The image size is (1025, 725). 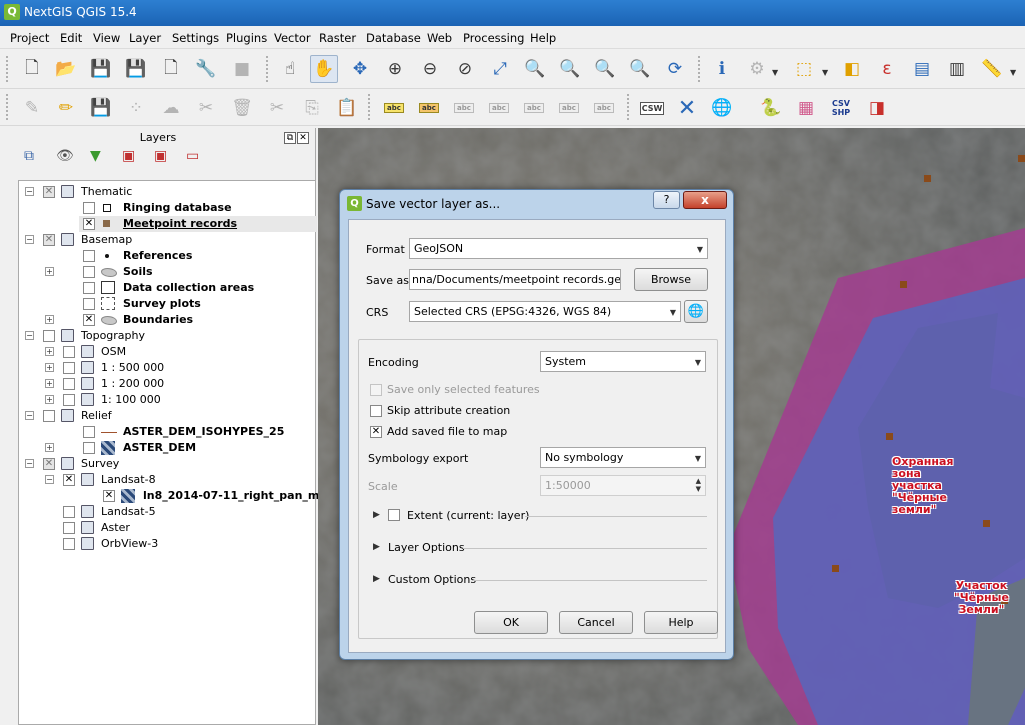 I want to click on layer-group-row: Landsat-5, so click(x=168, y=512).